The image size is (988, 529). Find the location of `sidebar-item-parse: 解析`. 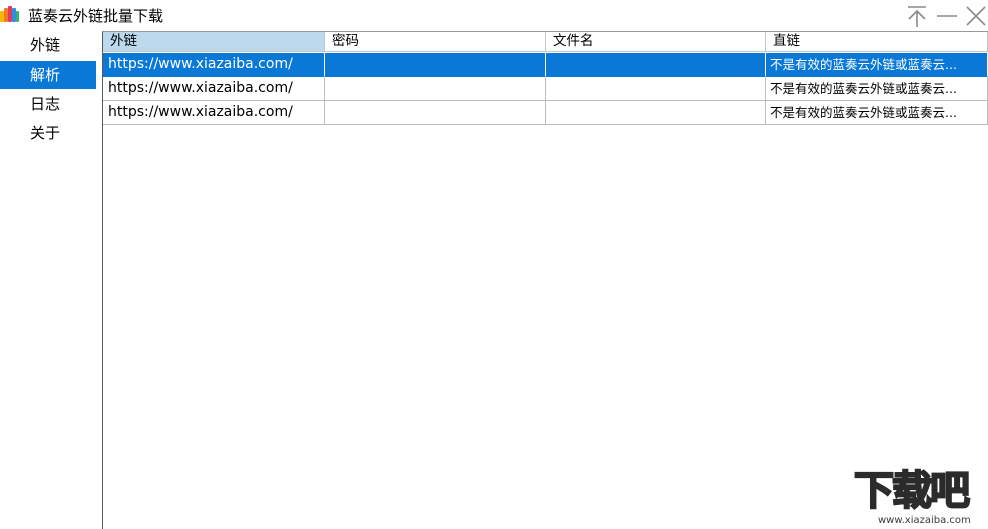

sidebar-item-parse: 解析 is located at coordinates (48, 75).